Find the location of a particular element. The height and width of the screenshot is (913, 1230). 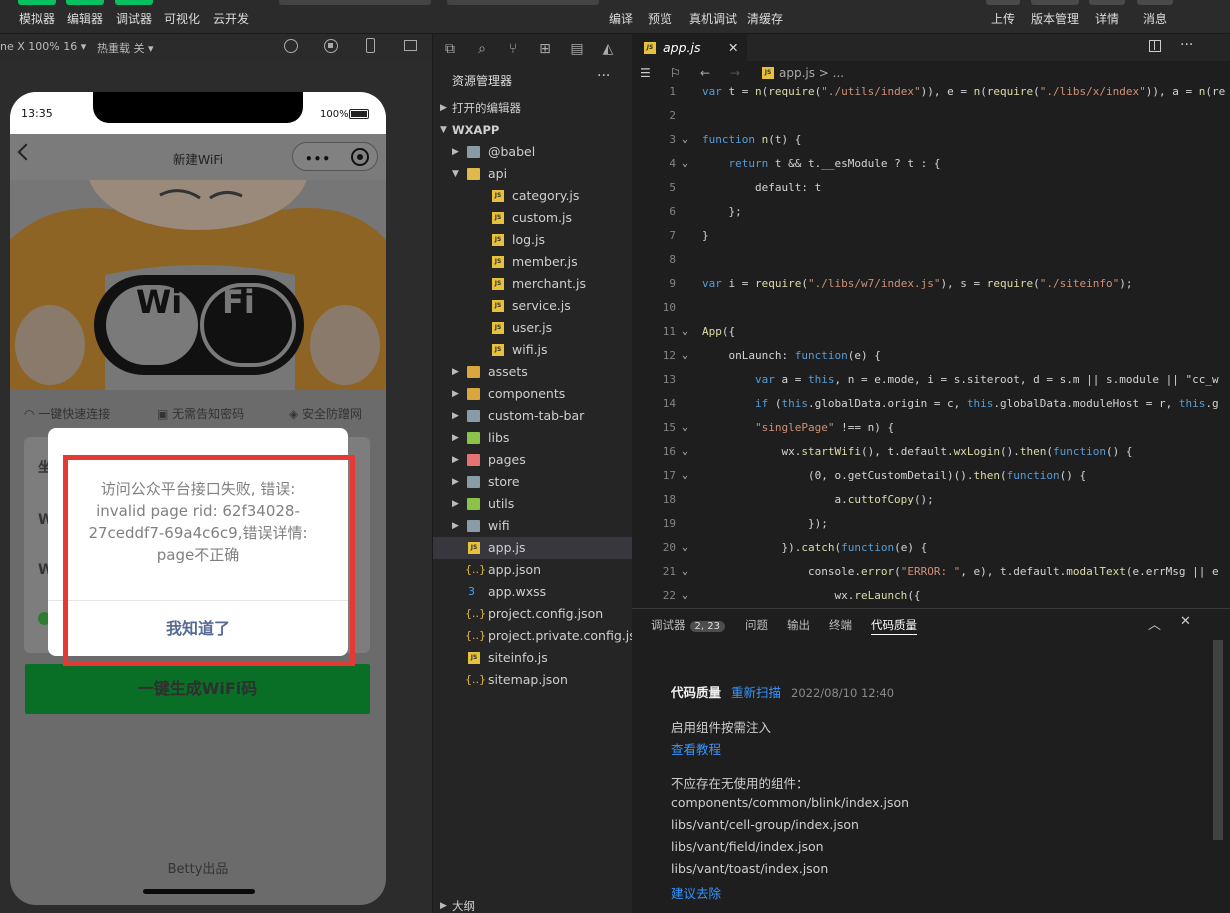

tree-item: ▶ pages is located at coordinates (533, 460).